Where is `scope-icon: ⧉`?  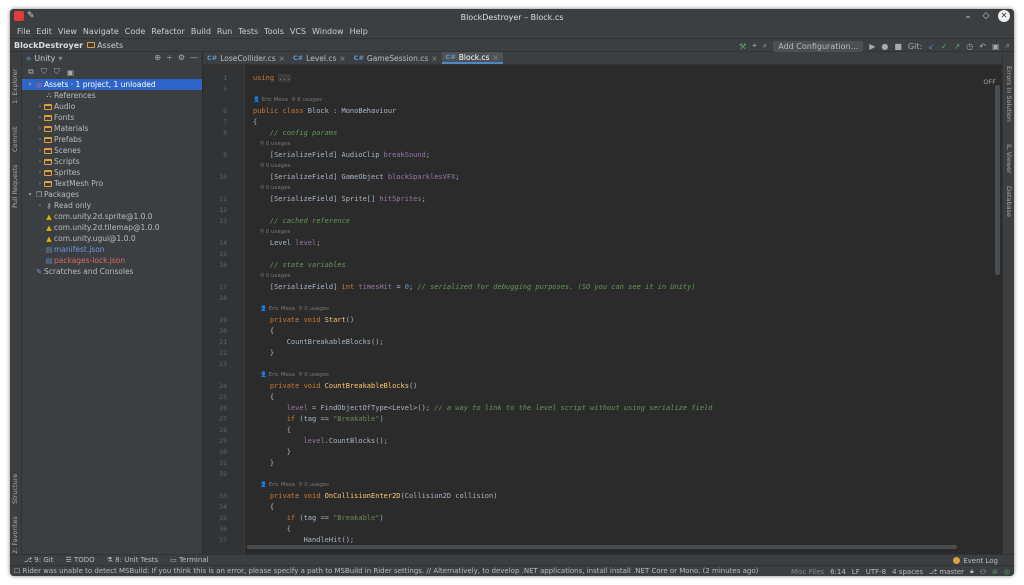
scope-icon: ⧉ is located at coordinates (31, 72).